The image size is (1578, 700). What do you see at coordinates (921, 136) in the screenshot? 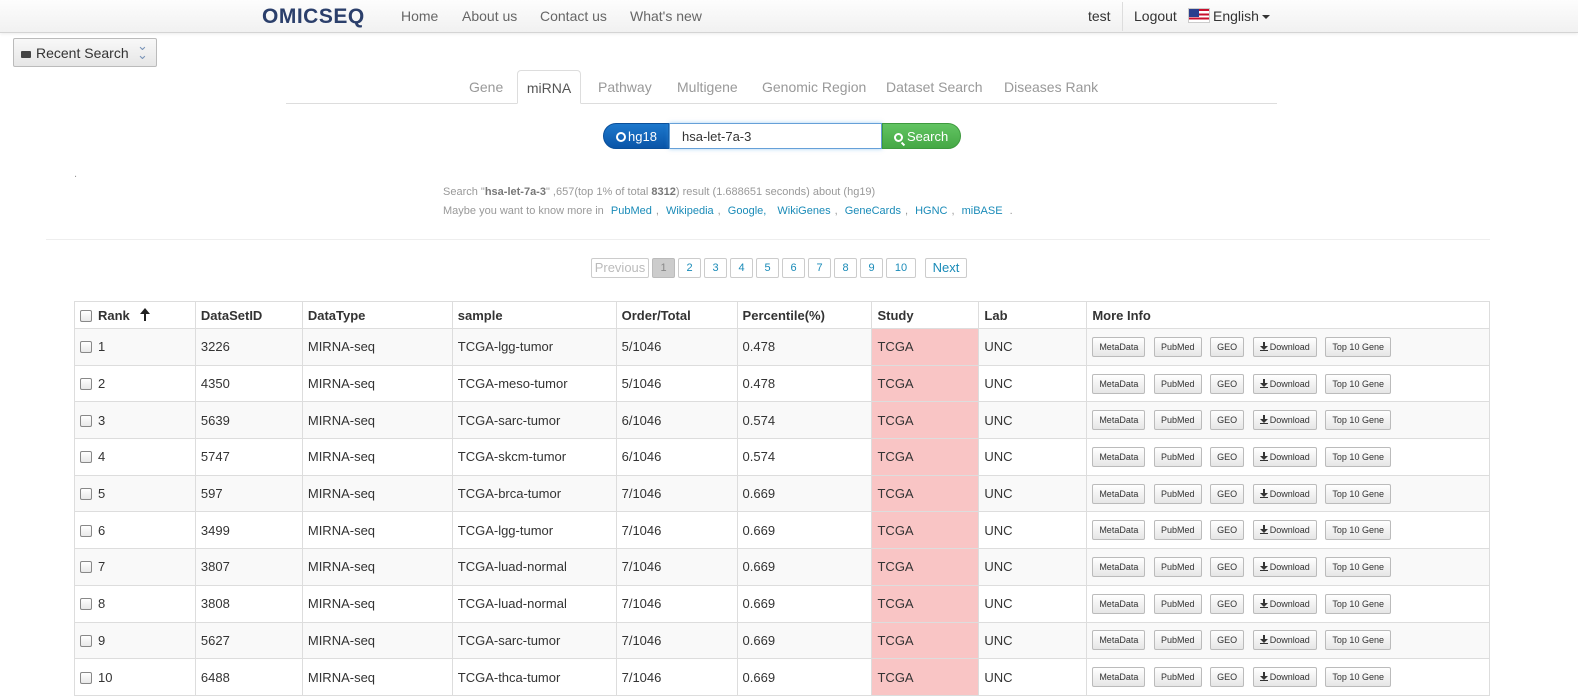
I see `search-button: Search` at bounding box center [921, 136].